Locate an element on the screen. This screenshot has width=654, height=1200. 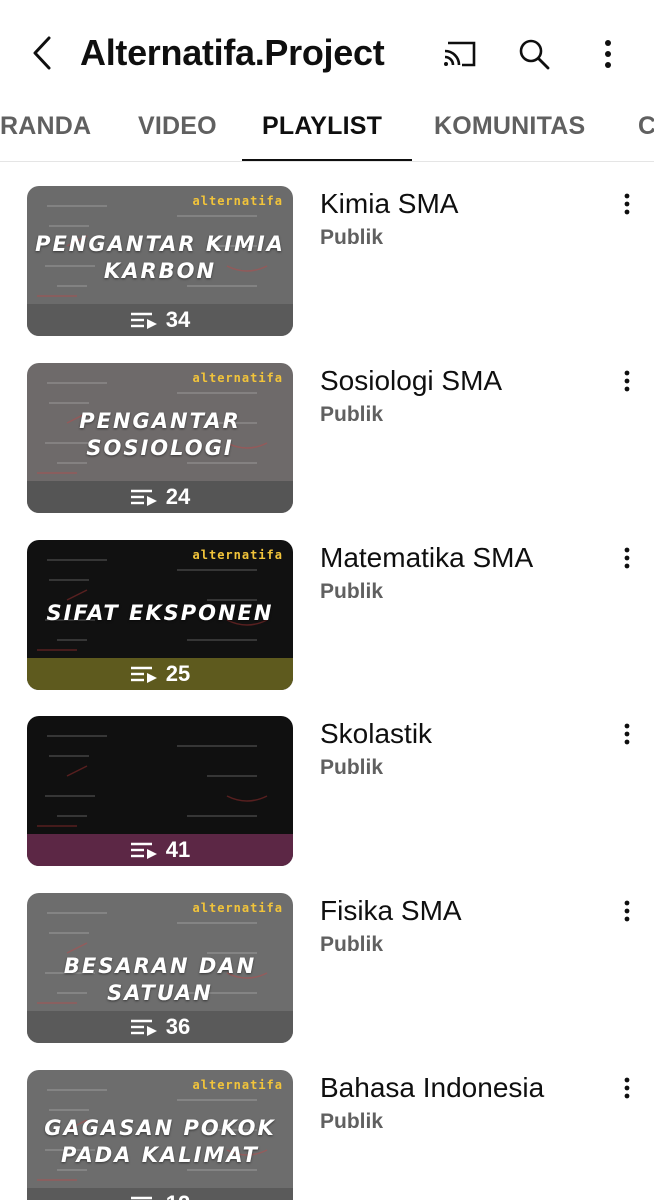
playlist-info: Bahasa Indonesia Publik is located at coordinates (432, 1102).